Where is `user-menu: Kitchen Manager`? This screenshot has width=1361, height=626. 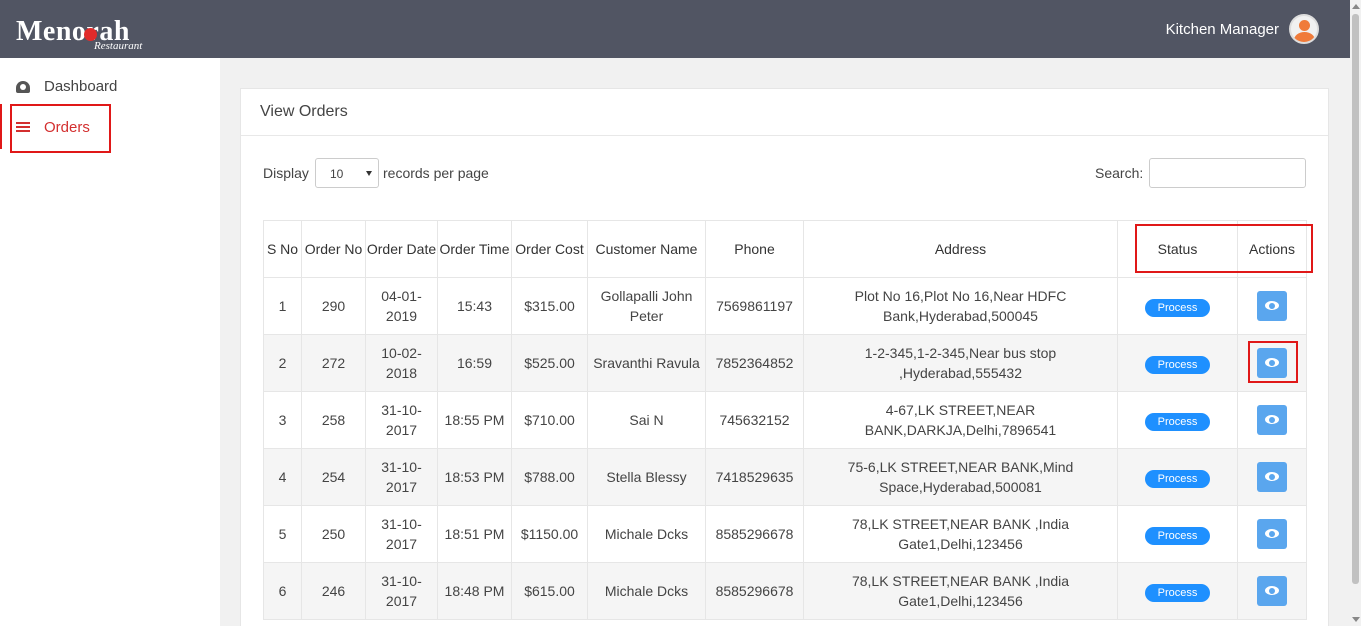 user-menu: Kitchen Manager is located at coordinates (1242, 29).